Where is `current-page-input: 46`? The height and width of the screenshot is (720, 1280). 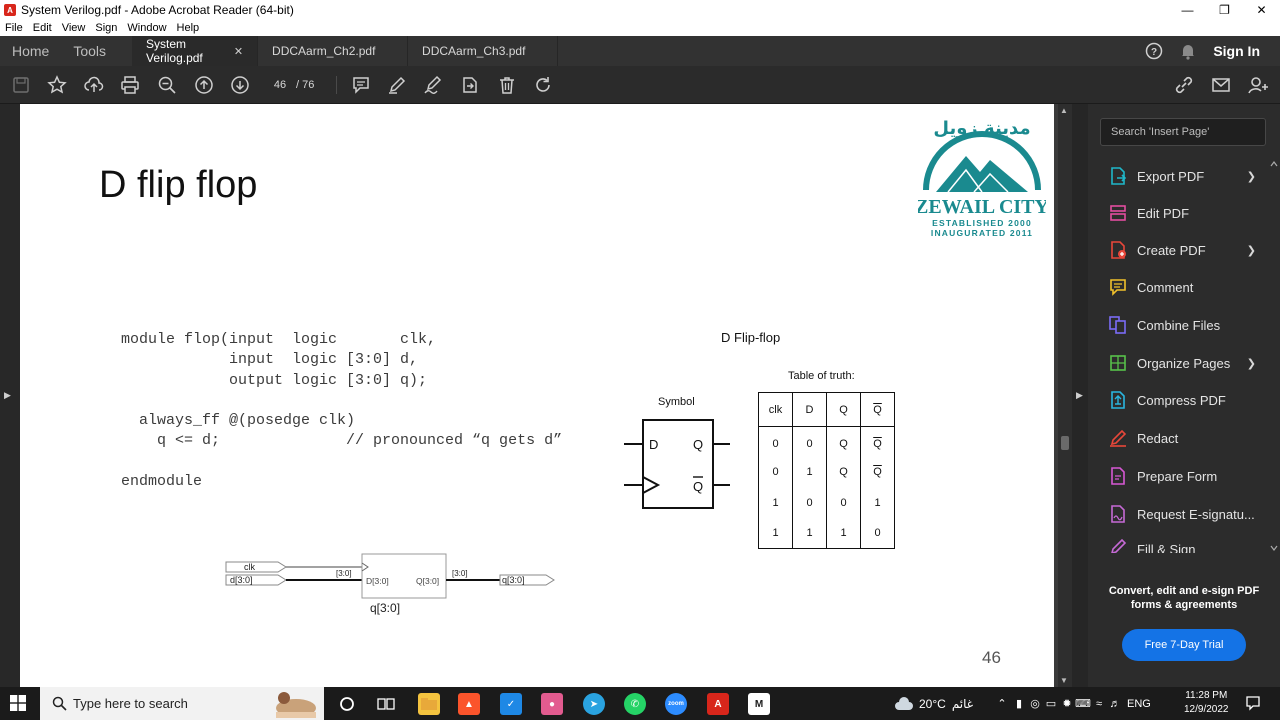
current-page-input: 46 is located at coordinates (280, 85).